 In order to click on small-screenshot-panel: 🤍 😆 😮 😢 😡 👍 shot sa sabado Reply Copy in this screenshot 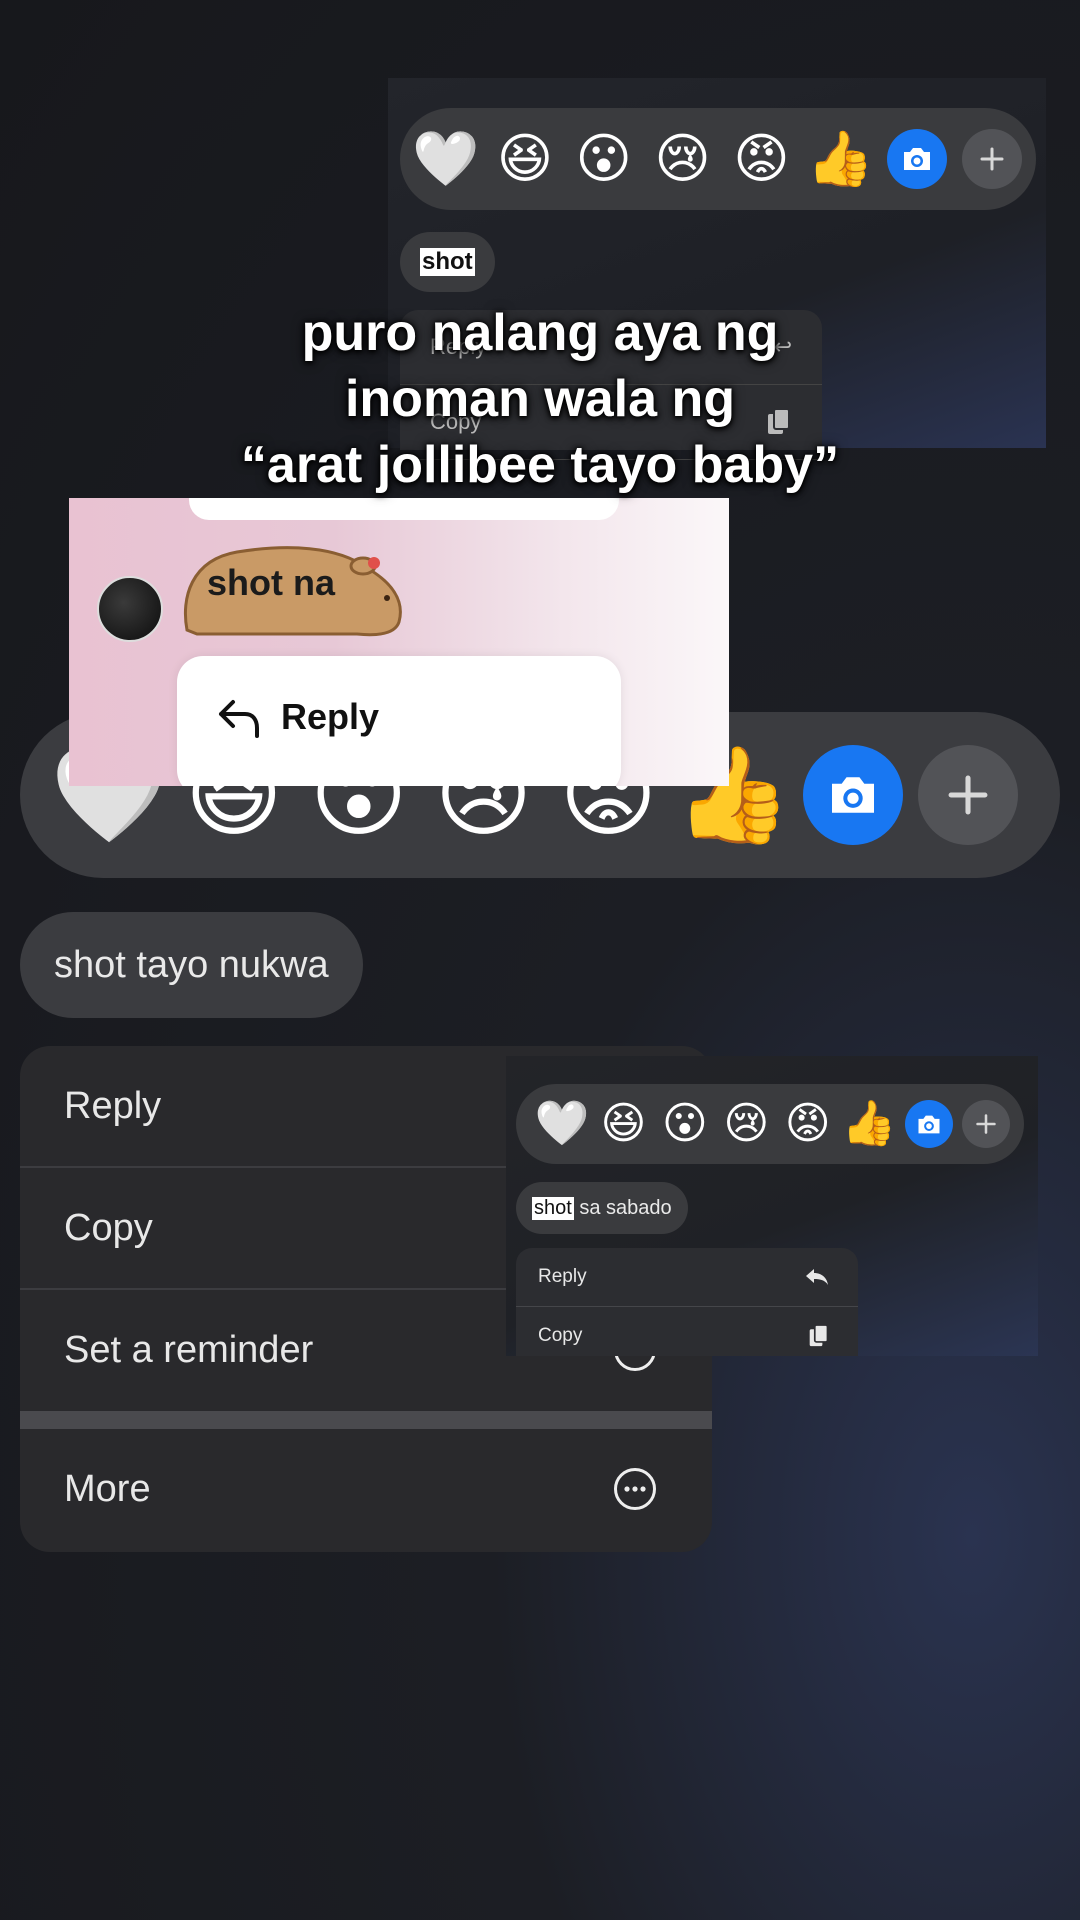, I will do `click(772, 1206)`.